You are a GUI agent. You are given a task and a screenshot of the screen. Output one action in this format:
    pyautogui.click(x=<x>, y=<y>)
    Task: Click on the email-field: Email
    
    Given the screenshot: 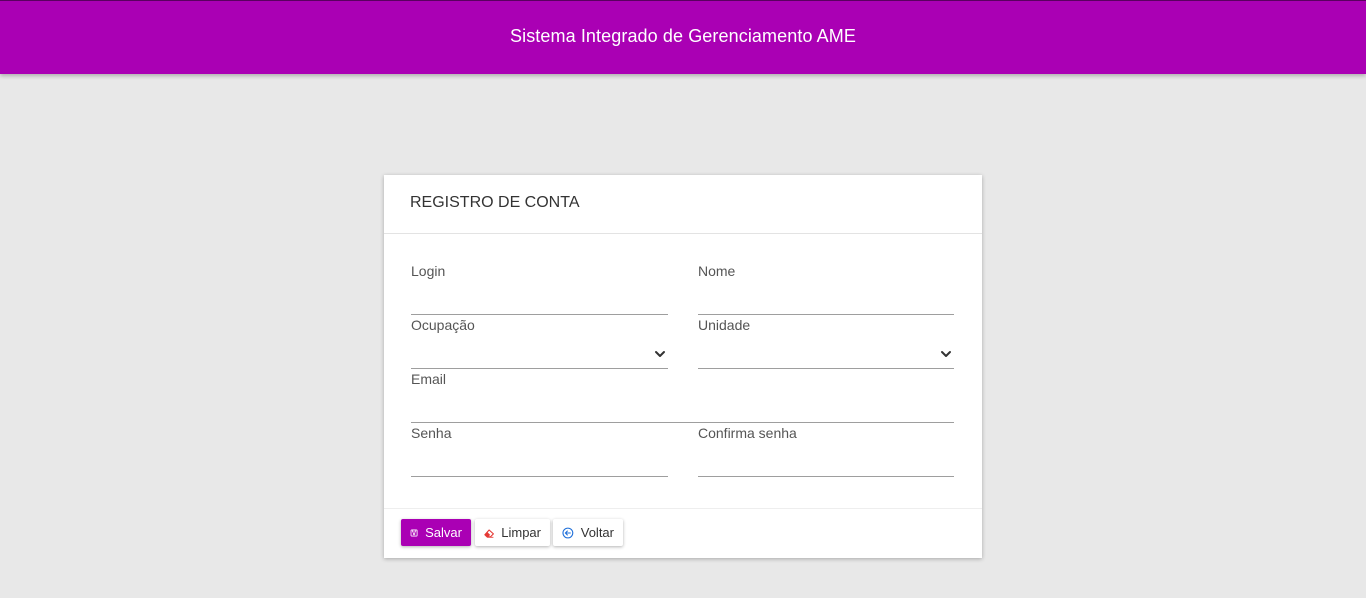 What is the action you would take?
    pyautogui.click(x=682, y=397)
    